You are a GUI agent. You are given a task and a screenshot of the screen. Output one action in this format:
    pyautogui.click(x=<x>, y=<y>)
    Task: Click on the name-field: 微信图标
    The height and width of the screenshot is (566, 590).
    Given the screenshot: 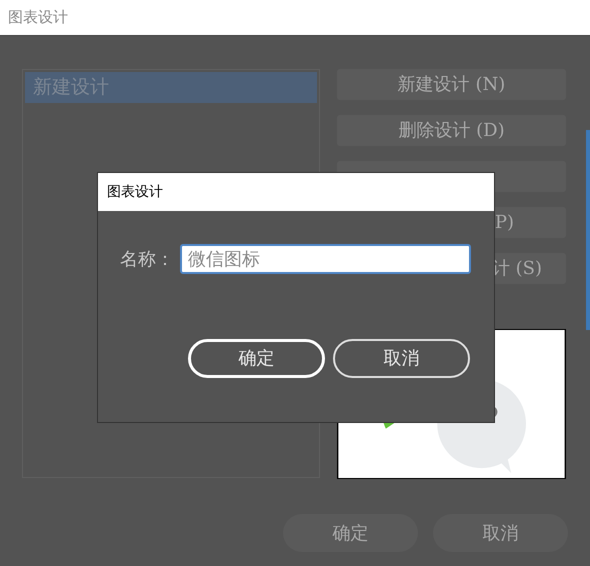 What is the action you would take?
    pyautogui.click(x=325, y=259)
    